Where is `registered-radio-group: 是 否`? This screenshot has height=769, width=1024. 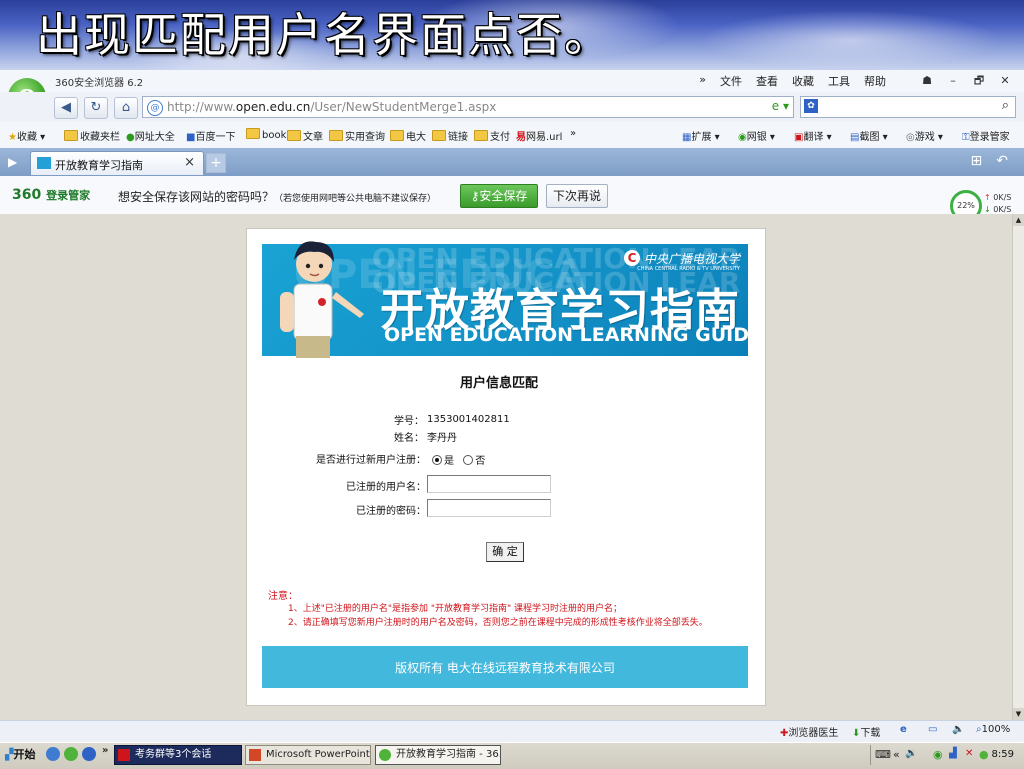 registered-radio-group: 是 否 is located at coordinates (458, 459).